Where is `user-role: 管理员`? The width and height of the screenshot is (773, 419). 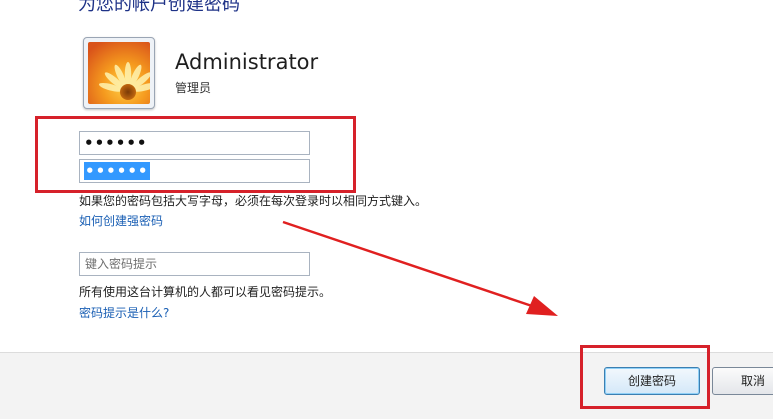
user-role: 管理员 is located at coordinates (193, 88).